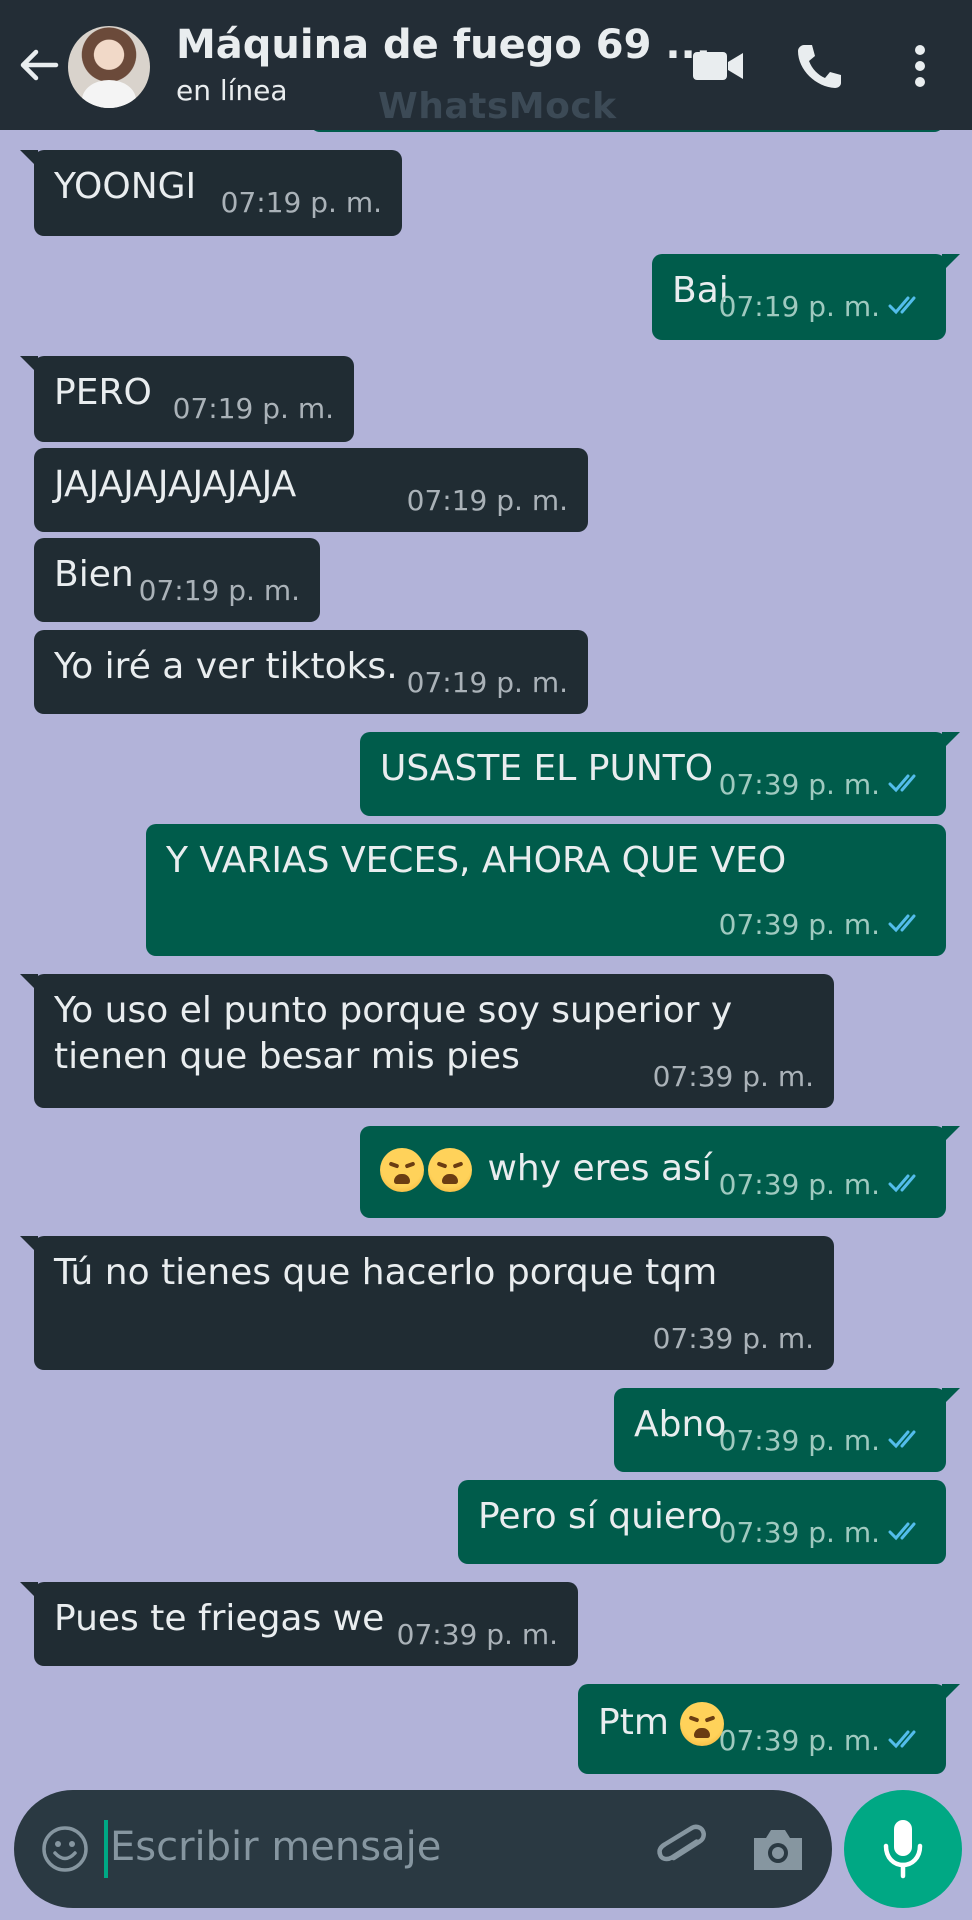 The width and height of the screenshot is (972, 1920). I want to click on back-arrow-icon, so click(39, 65).